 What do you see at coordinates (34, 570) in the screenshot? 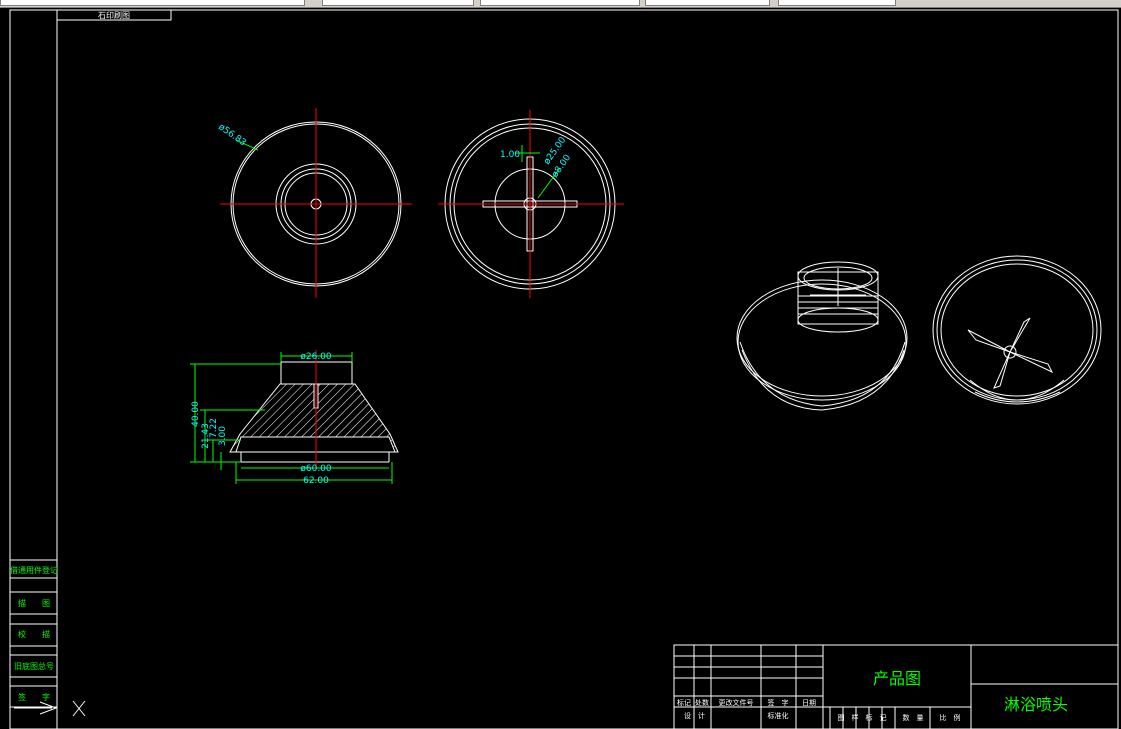
I see `strip-label-1: 借通用件登记` at bounding box center [34, 570].